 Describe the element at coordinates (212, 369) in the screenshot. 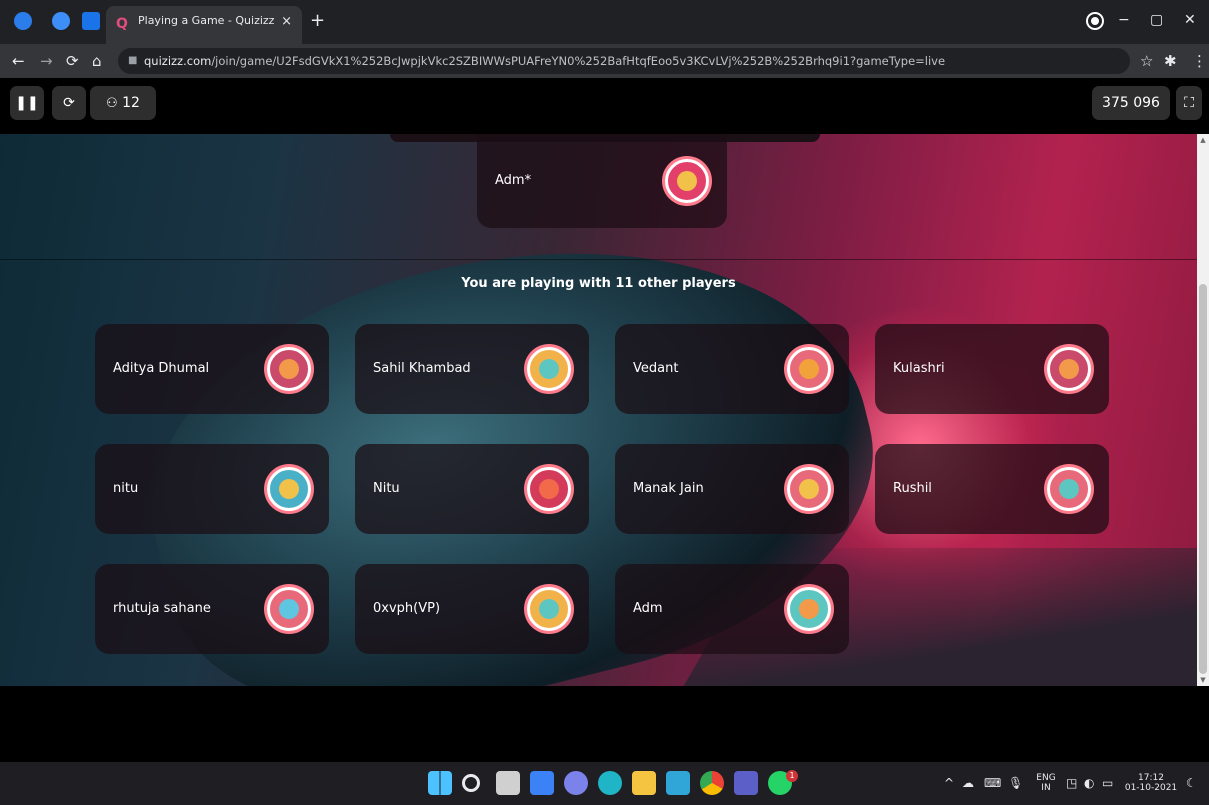

I see `player-card: Aditya Dhumal` at that location.